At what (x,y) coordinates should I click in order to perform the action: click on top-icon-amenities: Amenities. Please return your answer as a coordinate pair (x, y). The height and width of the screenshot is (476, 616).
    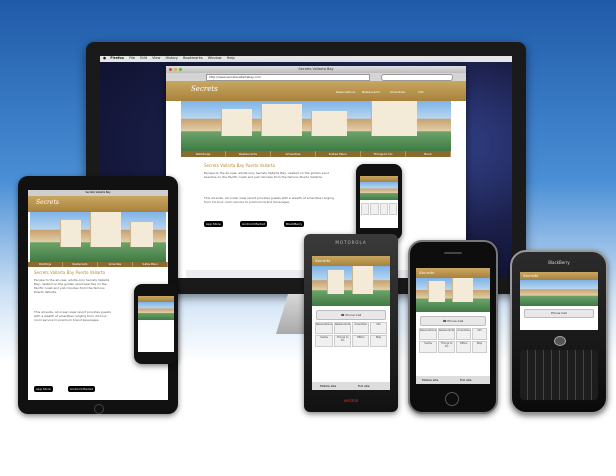
    Looking at the image, I should click on (397, 92).